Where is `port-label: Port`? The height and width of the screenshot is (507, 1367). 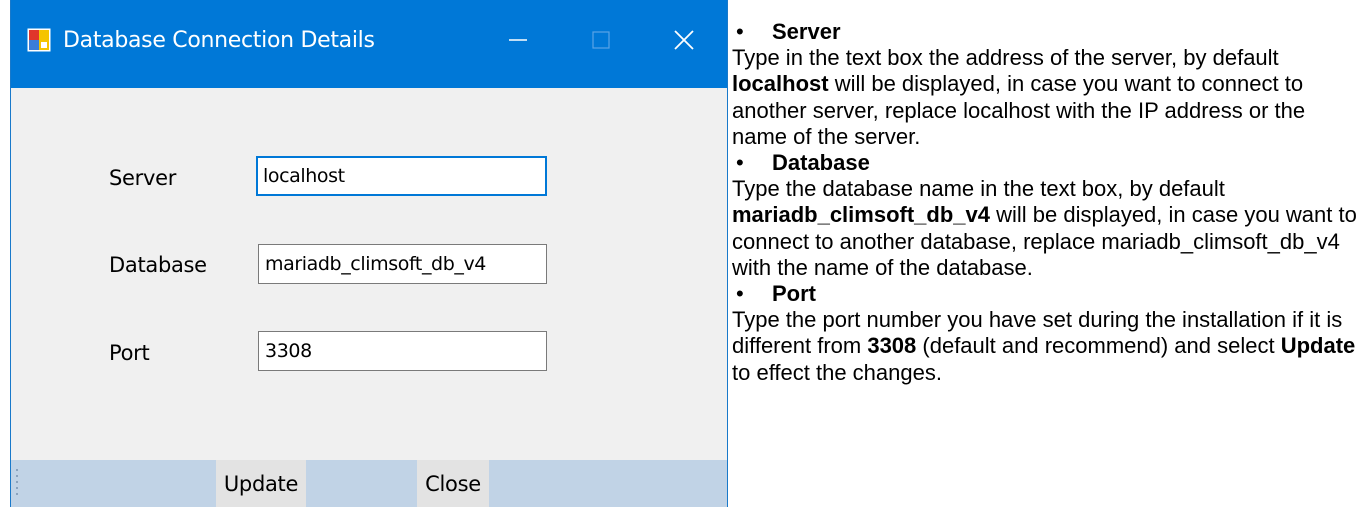
port-label: Port is located at coordinates (129, 353).